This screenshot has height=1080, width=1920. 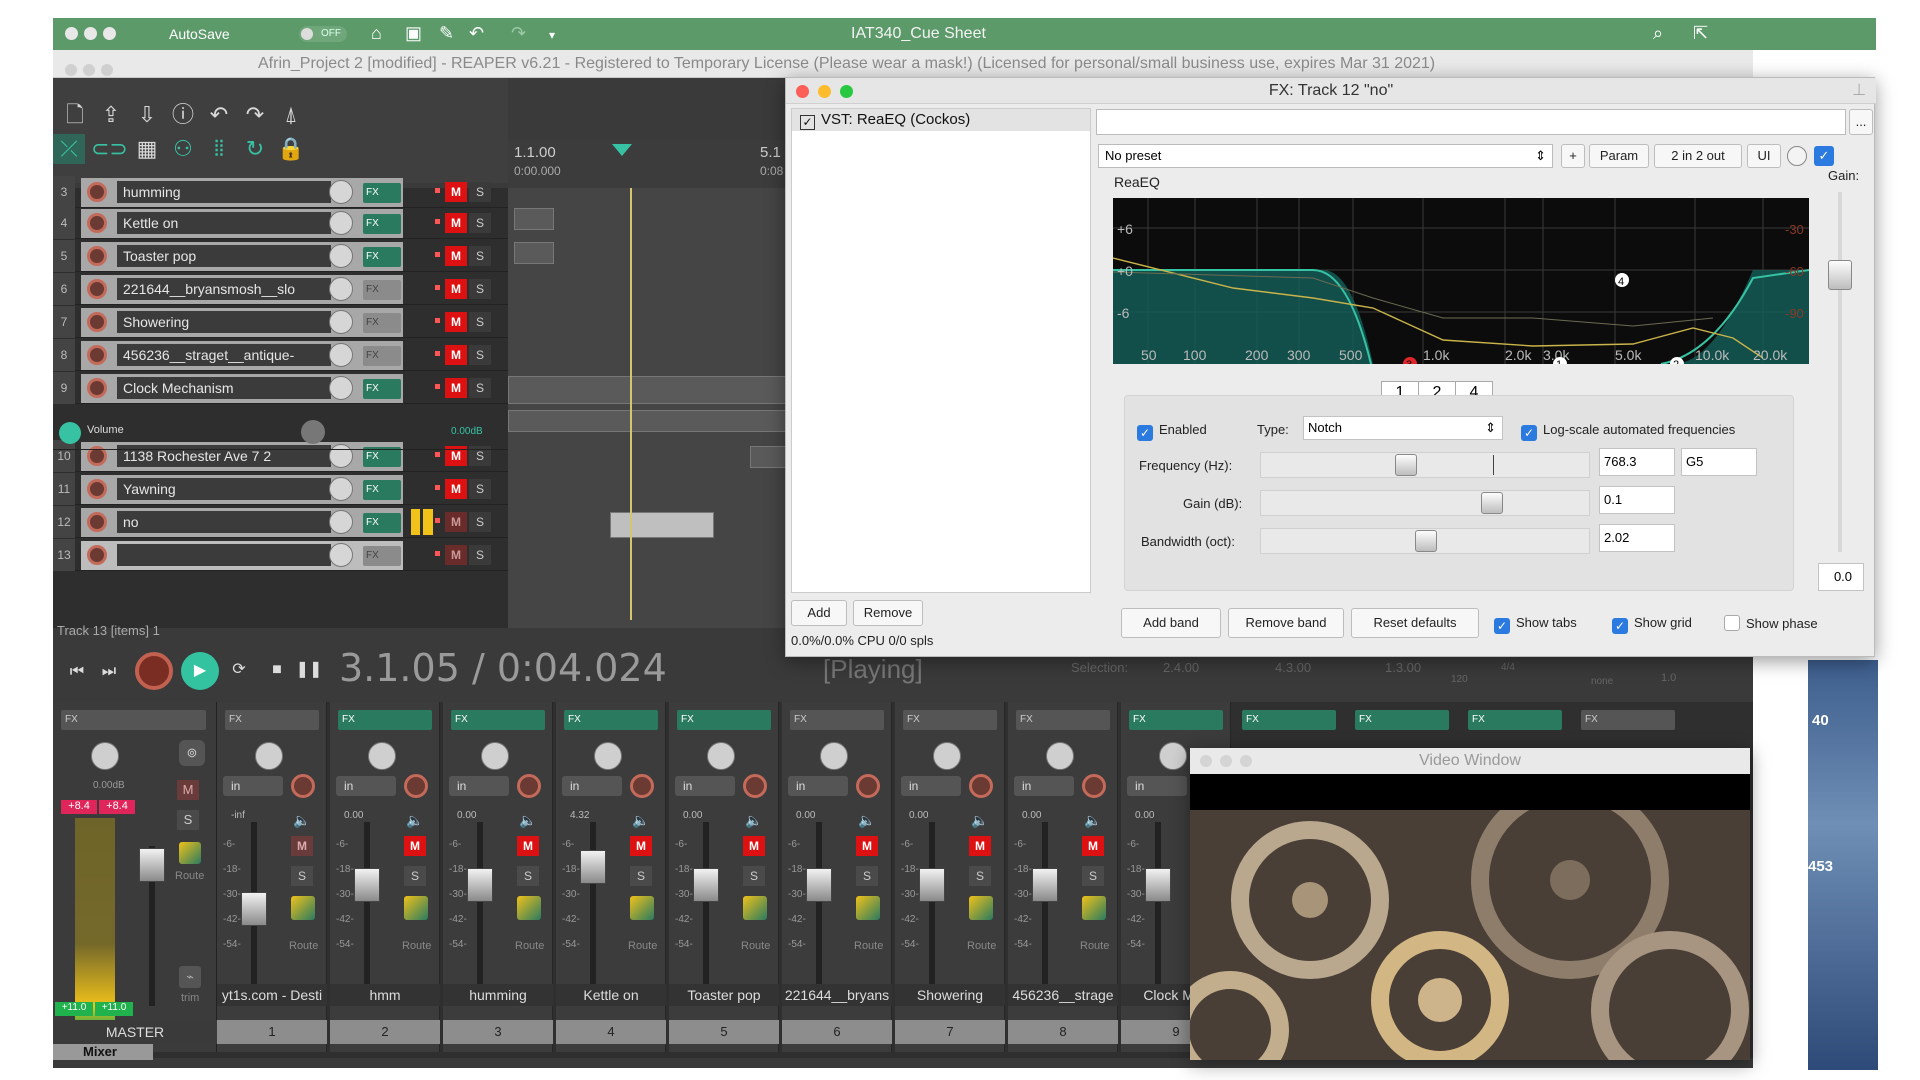 What do you see at coordinates (1470, 904) in the screenshot?
I see `video-window: Video Window` at bounding box center [1470, 904].